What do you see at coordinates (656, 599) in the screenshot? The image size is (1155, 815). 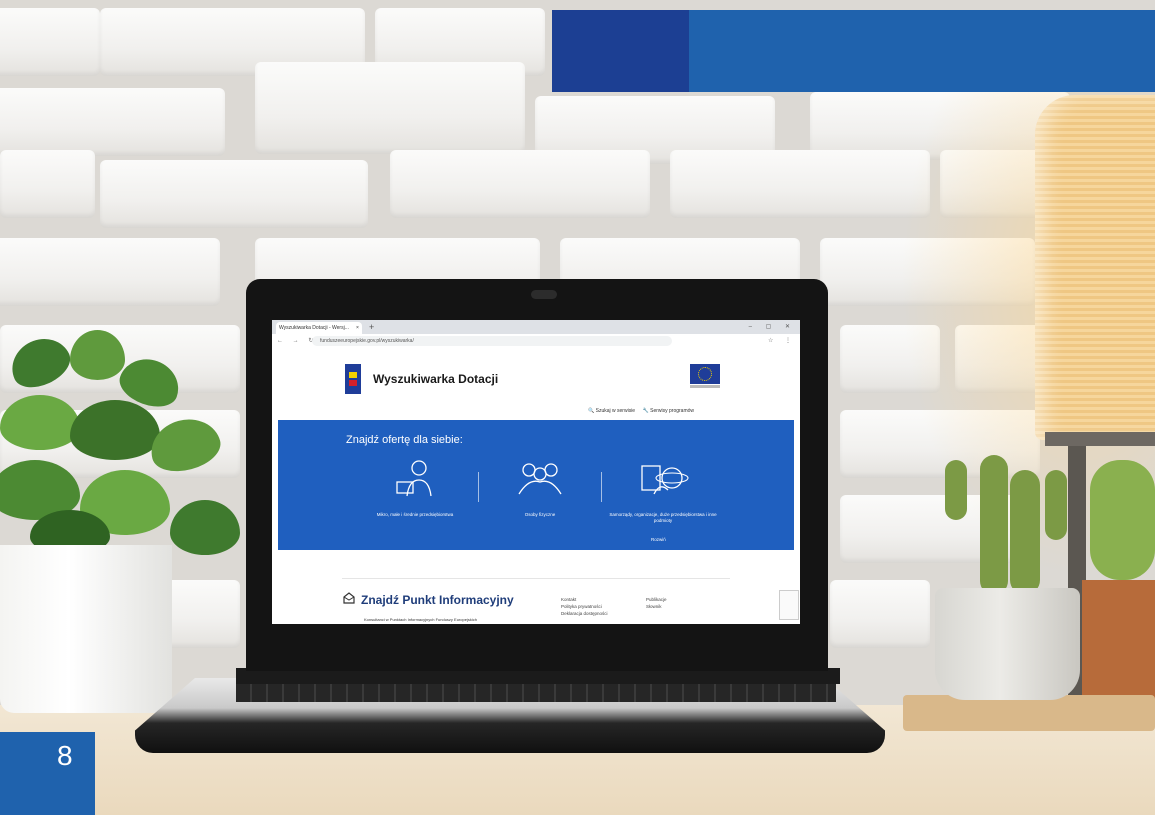 I see `footer-link: Publikacje` at bounding box center [656, 599].